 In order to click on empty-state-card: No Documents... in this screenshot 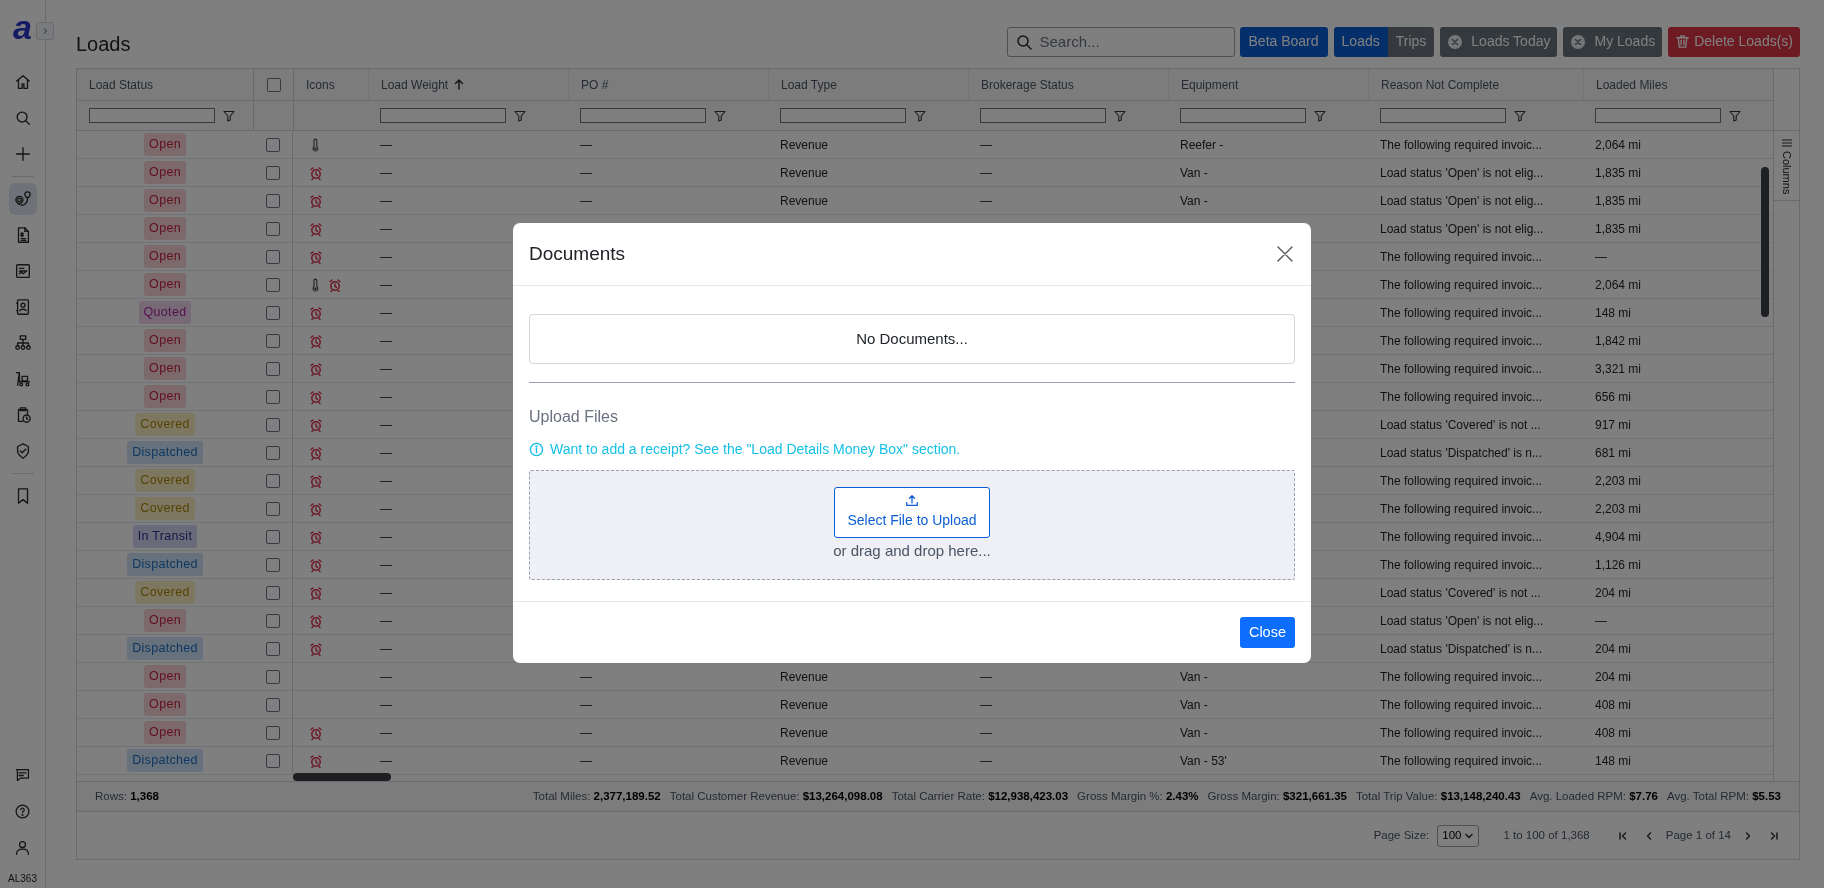, I will do `click(912, 339)`.